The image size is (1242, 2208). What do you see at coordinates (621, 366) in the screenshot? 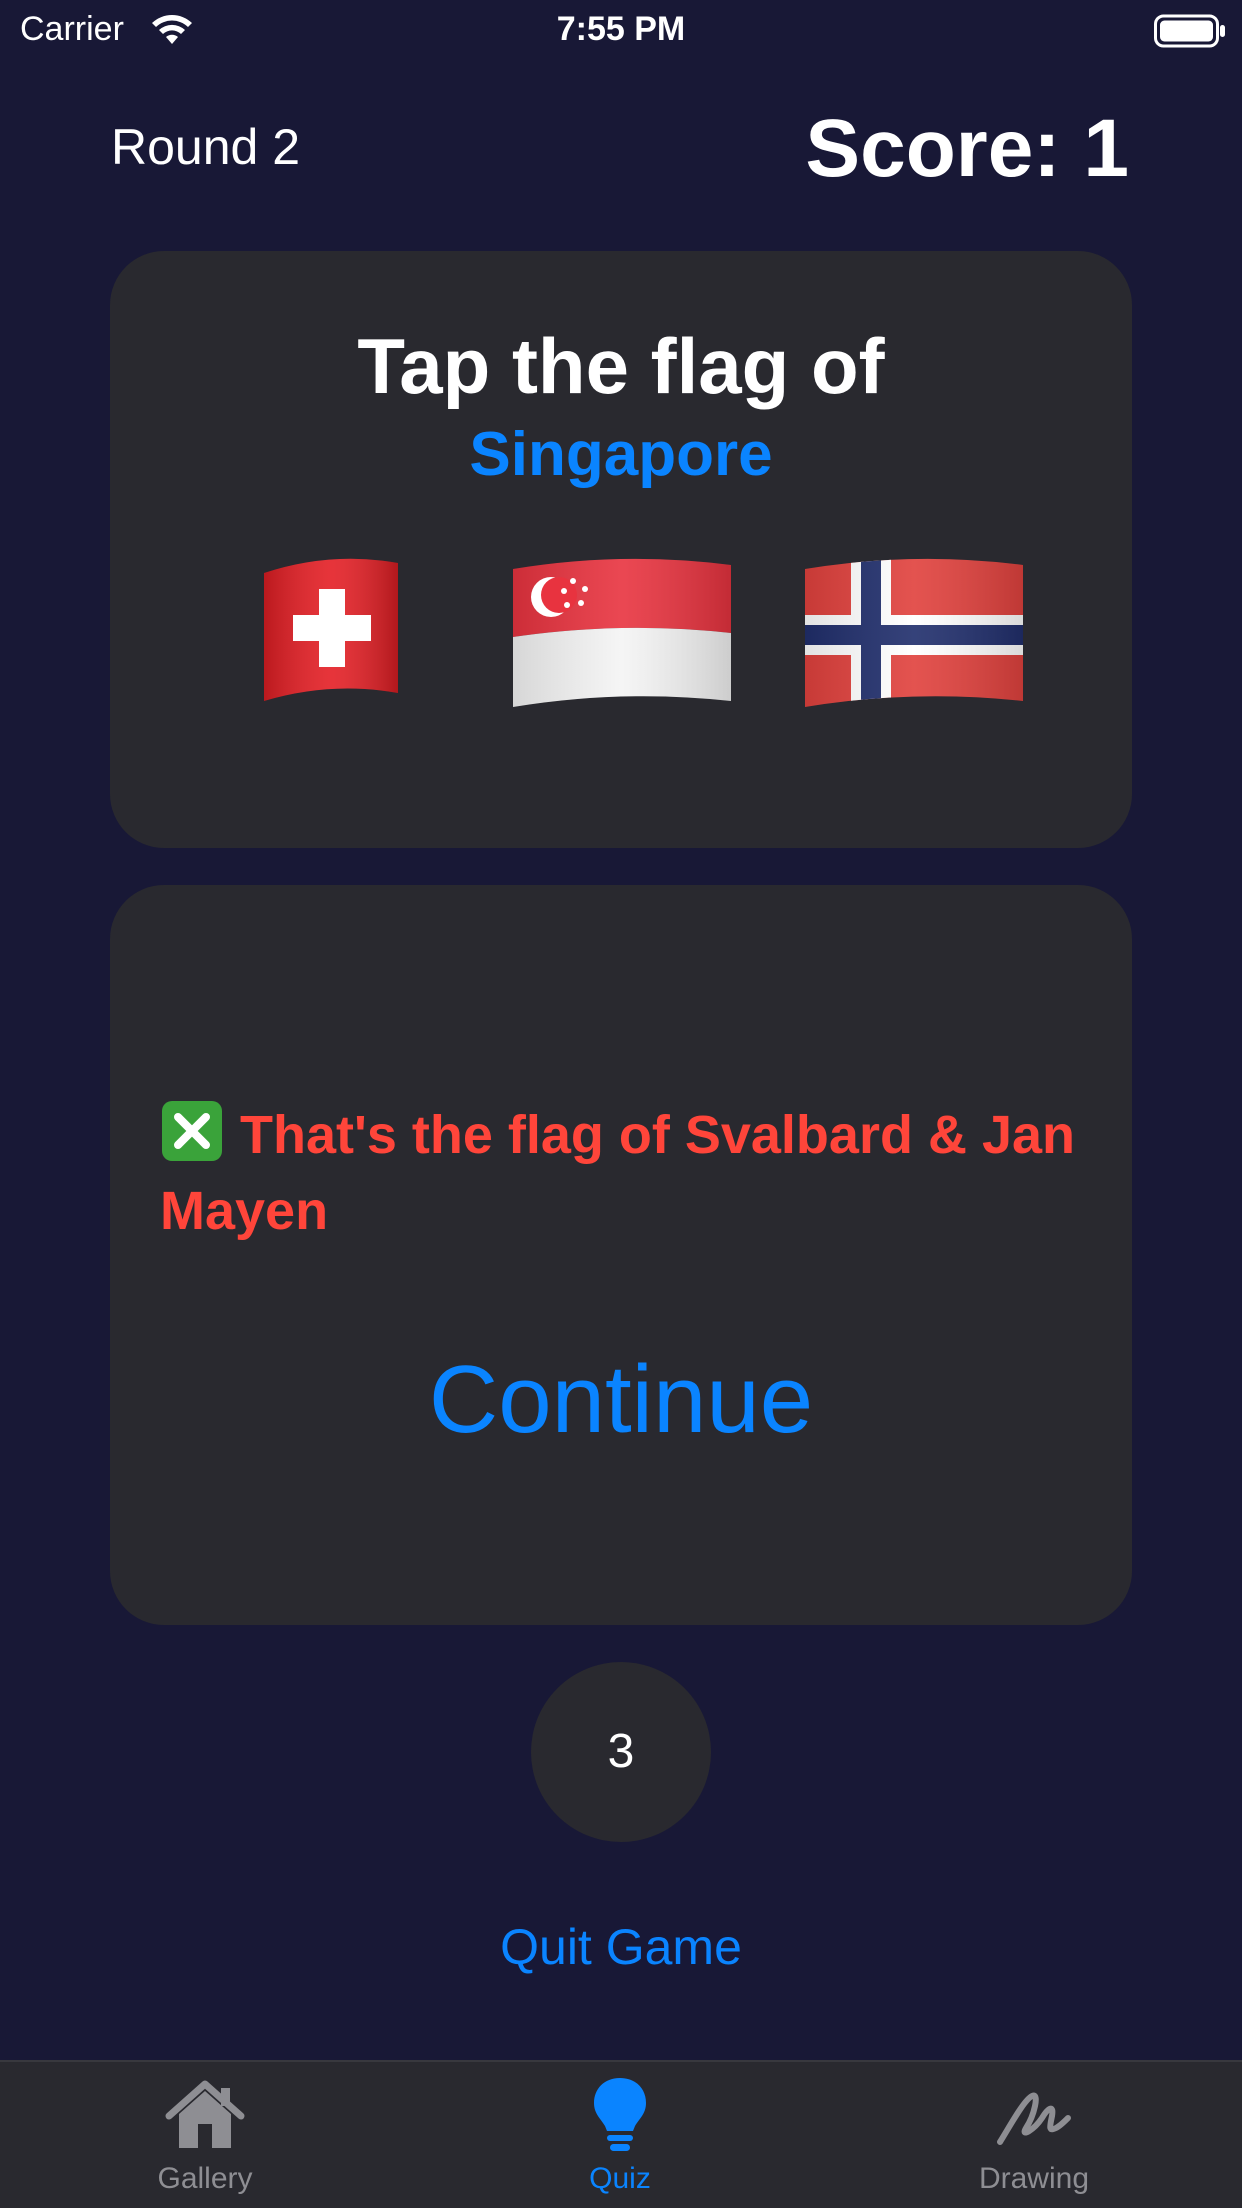
I see `prompt-title: Tap the flag of` at bounding box center [621, 366].